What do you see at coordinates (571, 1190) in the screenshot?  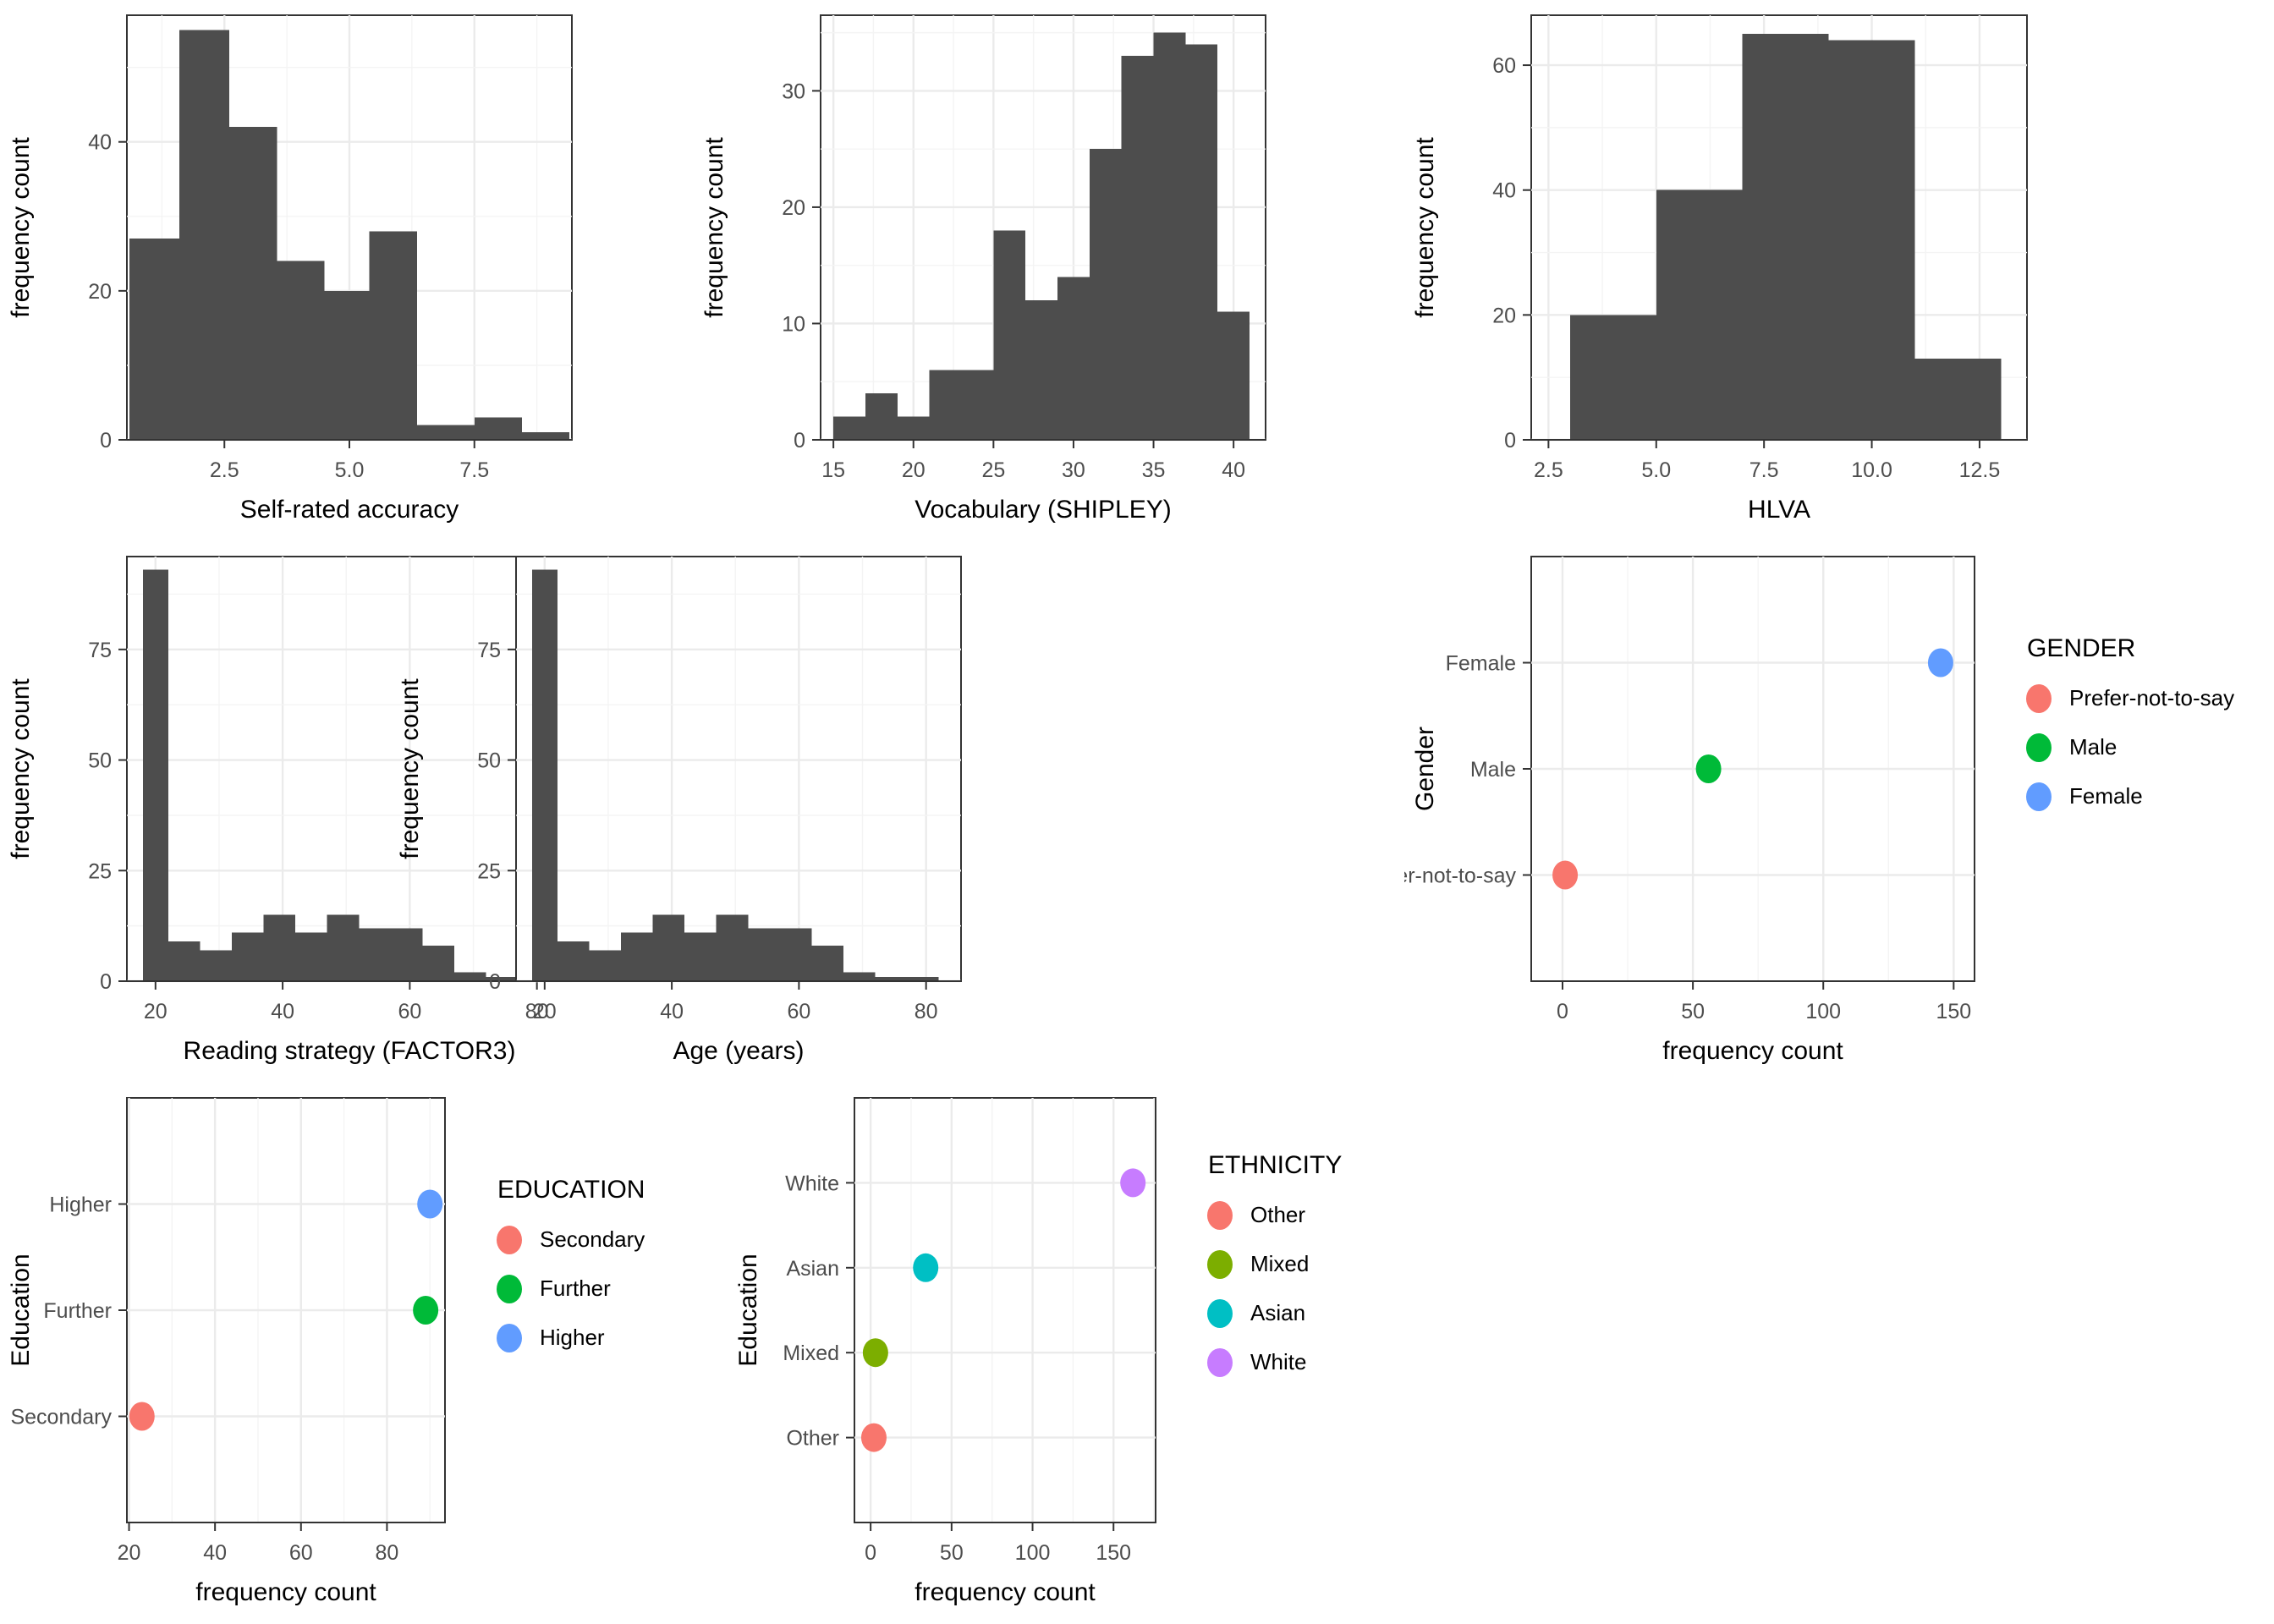 I see `legend-title: EDUCATION` at bounding box center [571, 1190].